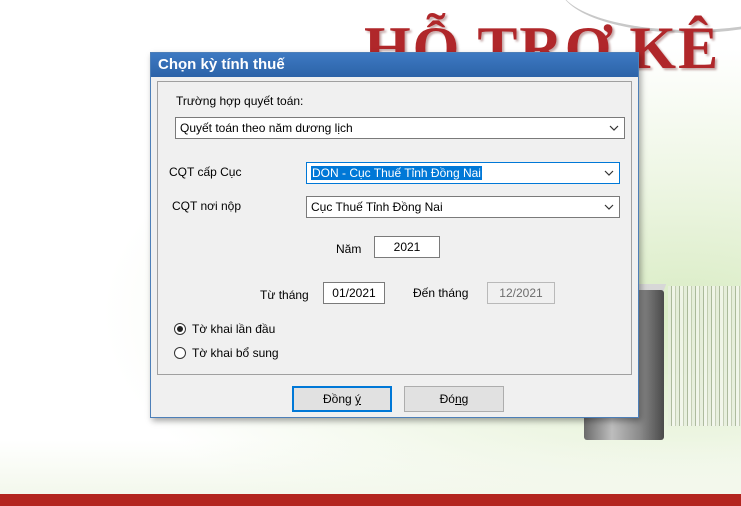 Image resolution: width=741 pixels, height=506 pixels. What do you see at coordinates (235, 353) in the screenshot?
I see `radio-supplement-label: Tờ khai bổ sung` at bounding box center [235, 353].